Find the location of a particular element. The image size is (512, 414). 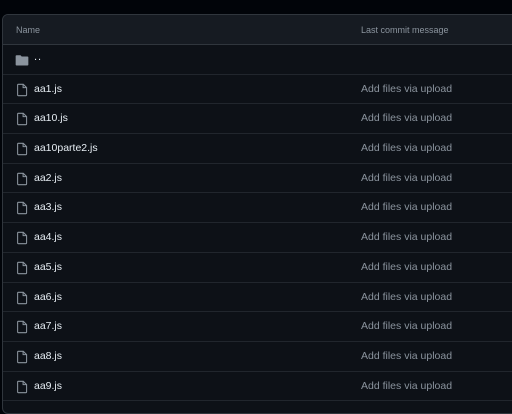

parent-directory-link: .. is located at coordinates (38, 57).